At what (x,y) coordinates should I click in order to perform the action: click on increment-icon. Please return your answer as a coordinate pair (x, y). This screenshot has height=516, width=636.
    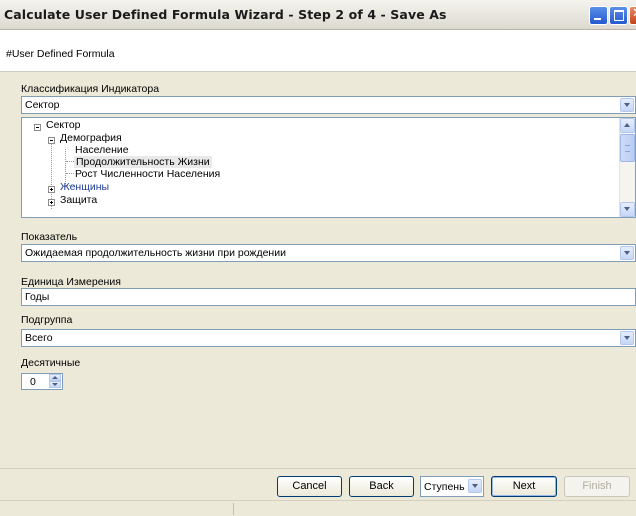
    Looking at the image, I should click on (55, 377).